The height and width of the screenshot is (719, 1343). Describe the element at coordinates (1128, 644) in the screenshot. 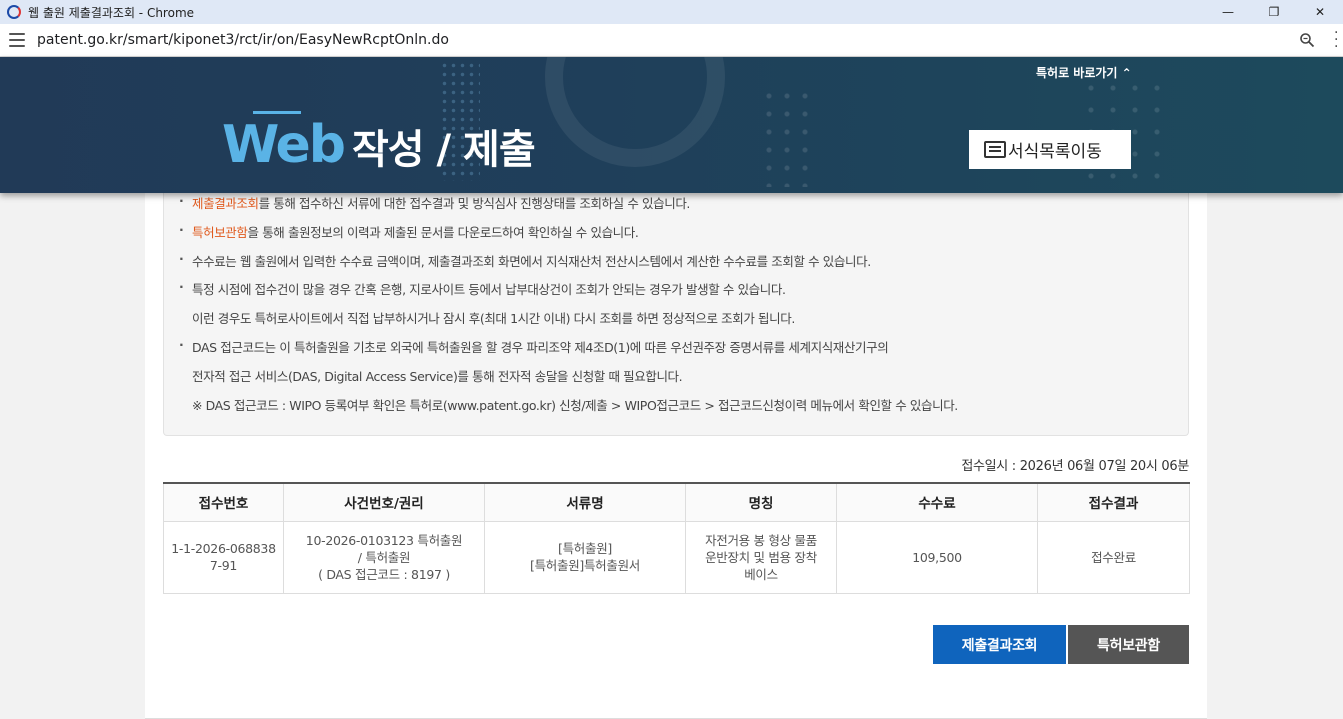

I see `patent-storage-button: 특허보관함` at that location.